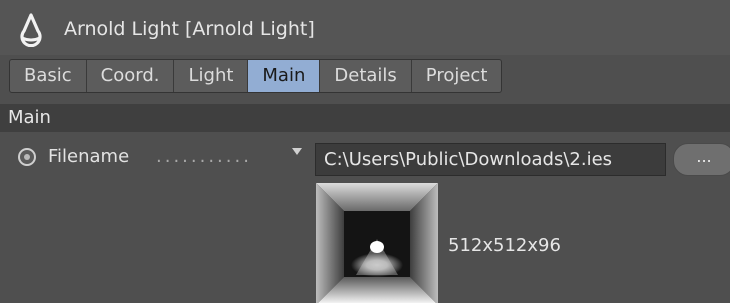 This screenshot has height=303, width=730. Describe the element at coordinates (504, 245) in the screenshot. I see `preview-resolution: 512x512x96` at that location.